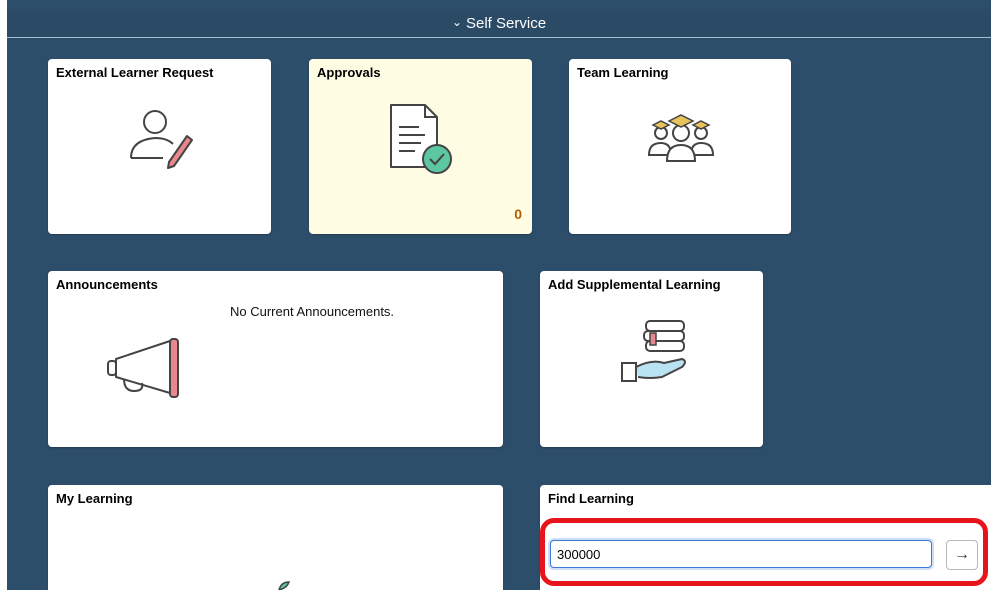 This screenshot has width=991, height=590. What do you see at coordinates (284, 585) in the screenshot?
I see `leaf-icon` at bounding box center [284, 585].